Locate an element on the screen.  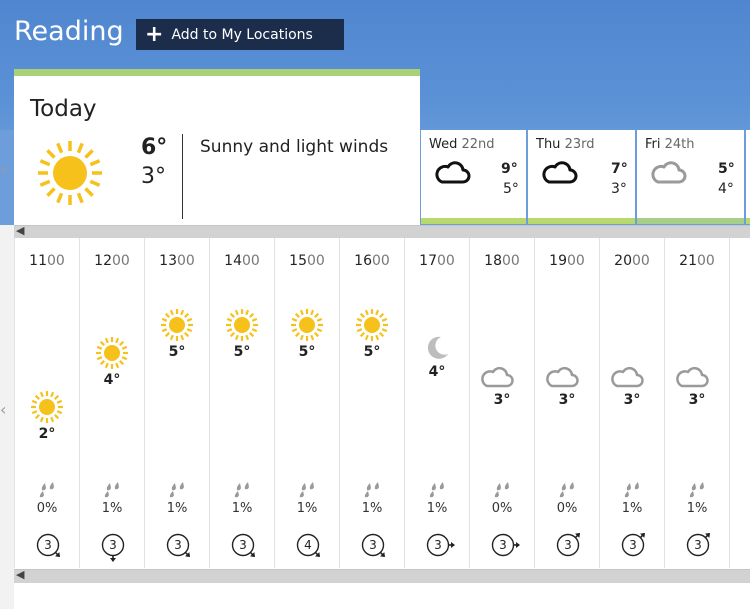
hour-time: 1500 is located at coordinates (307, 261).